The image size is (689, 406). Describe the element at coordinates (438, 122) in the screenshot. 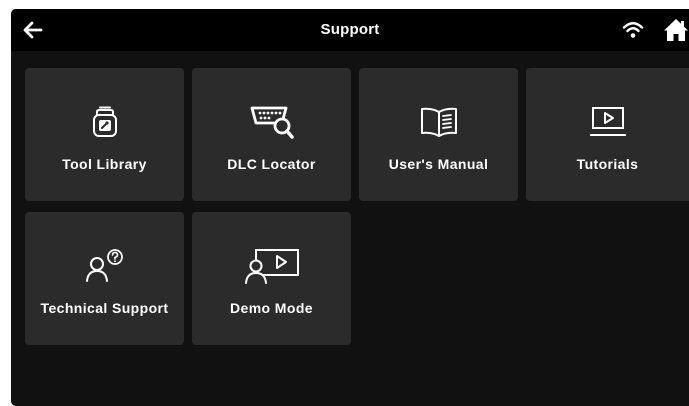

I see `book-icon` at that location.